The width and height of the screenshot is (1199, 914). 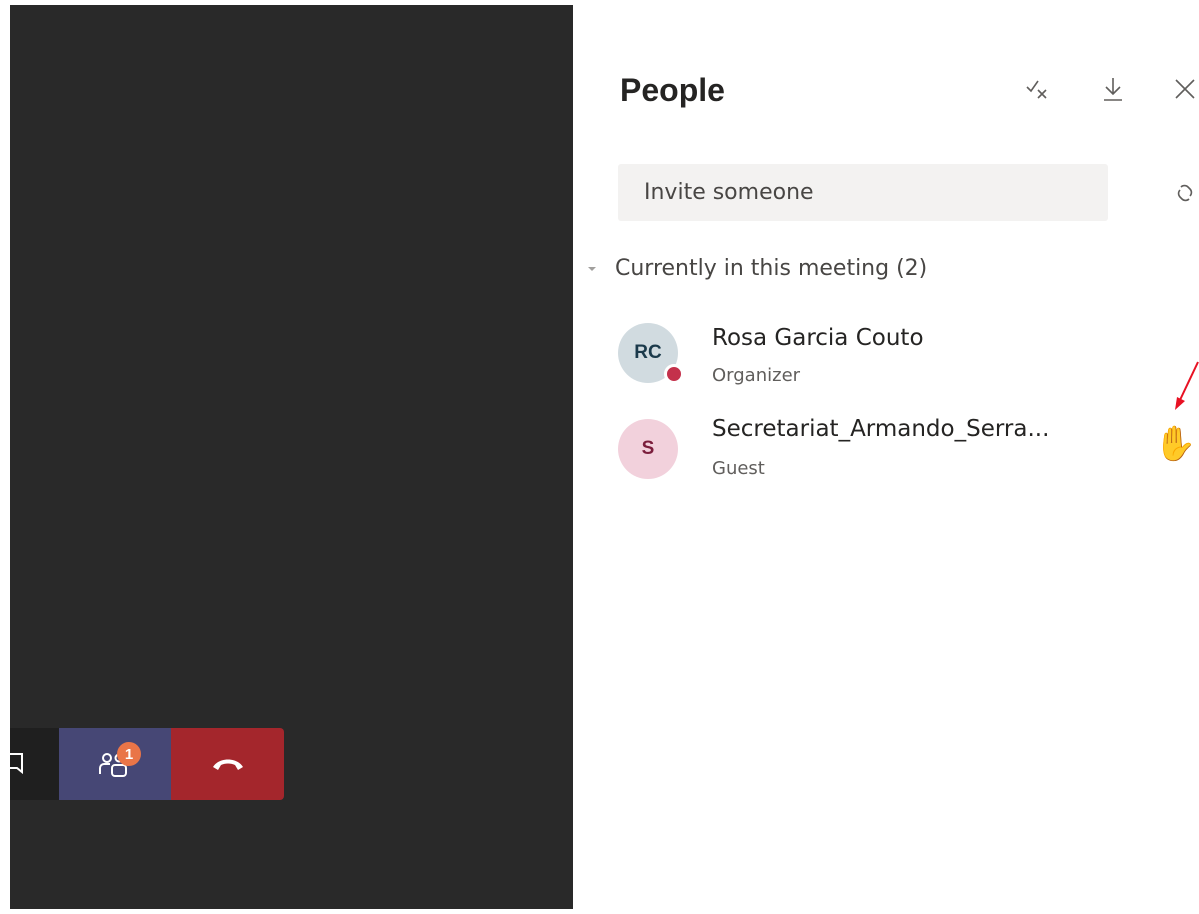 What do you see at coordinates (908, 355) in the screenshot?
I see `participant-row: RC Rosa Garcia Couto Organizer` at bounding box center [908, 355].